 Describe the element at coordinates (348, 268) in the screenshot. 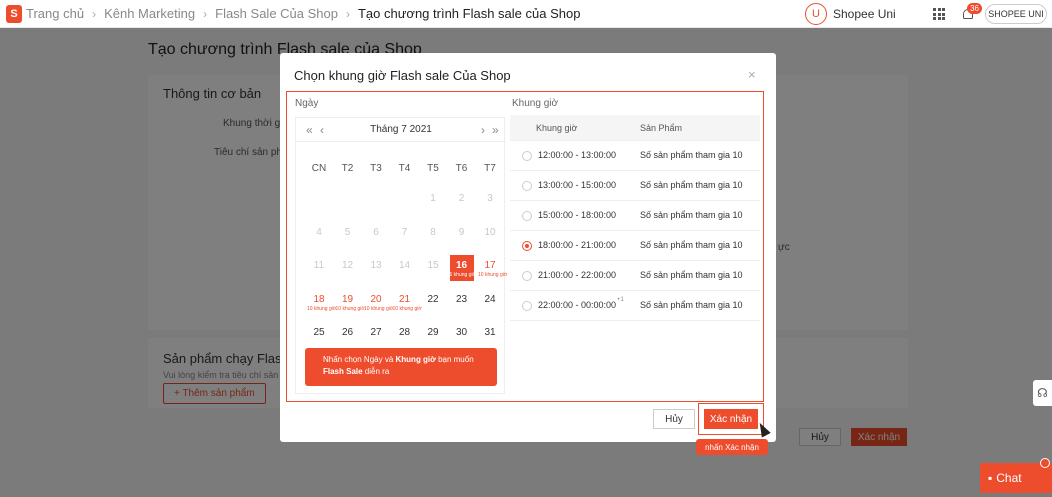

I see `calendar-day-12: 12` at that location.